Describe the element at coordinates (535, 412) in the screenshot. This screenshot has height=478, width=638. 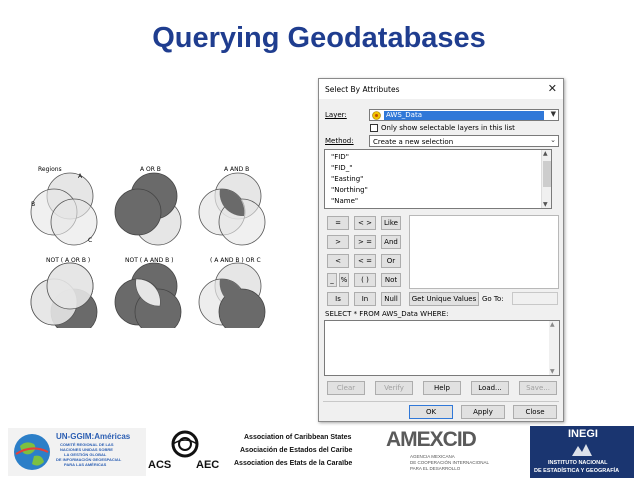
I see `close-button: Close` at that location.